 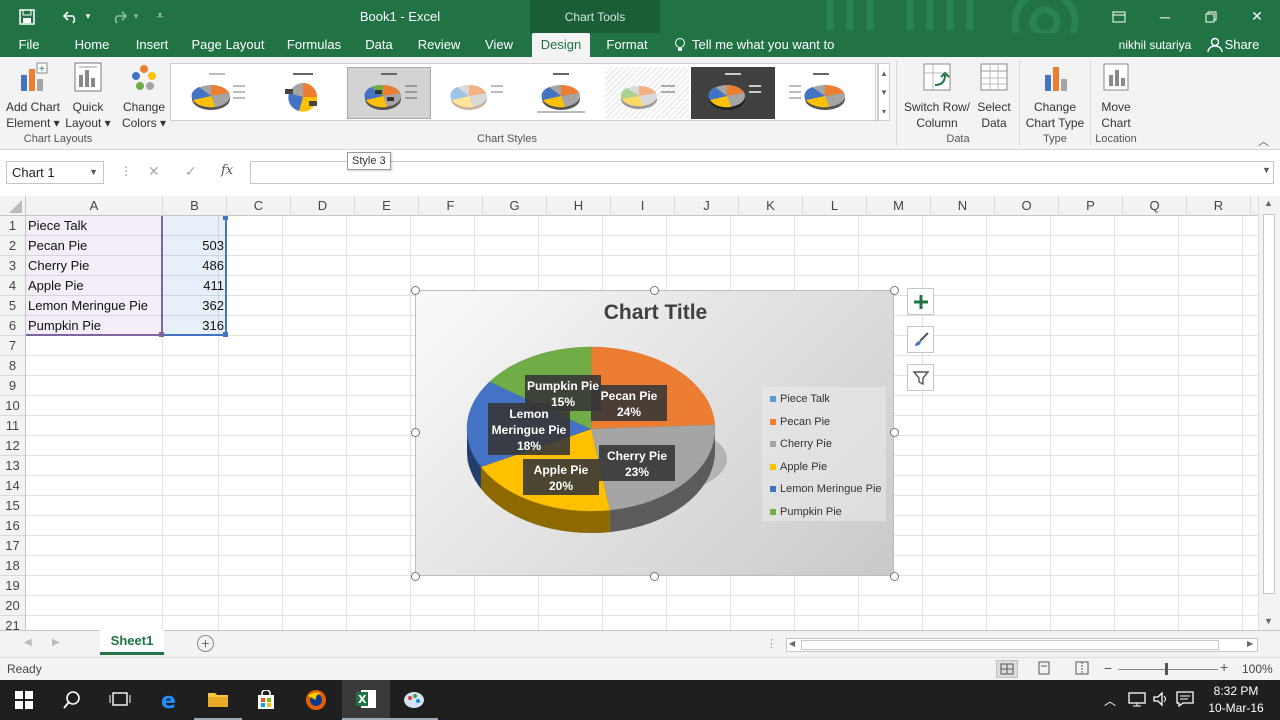 What do you see at coordinates (1045, 669) in the screenshot?
I see `page-layout-view-icon` at bounding box center [1045, 669].